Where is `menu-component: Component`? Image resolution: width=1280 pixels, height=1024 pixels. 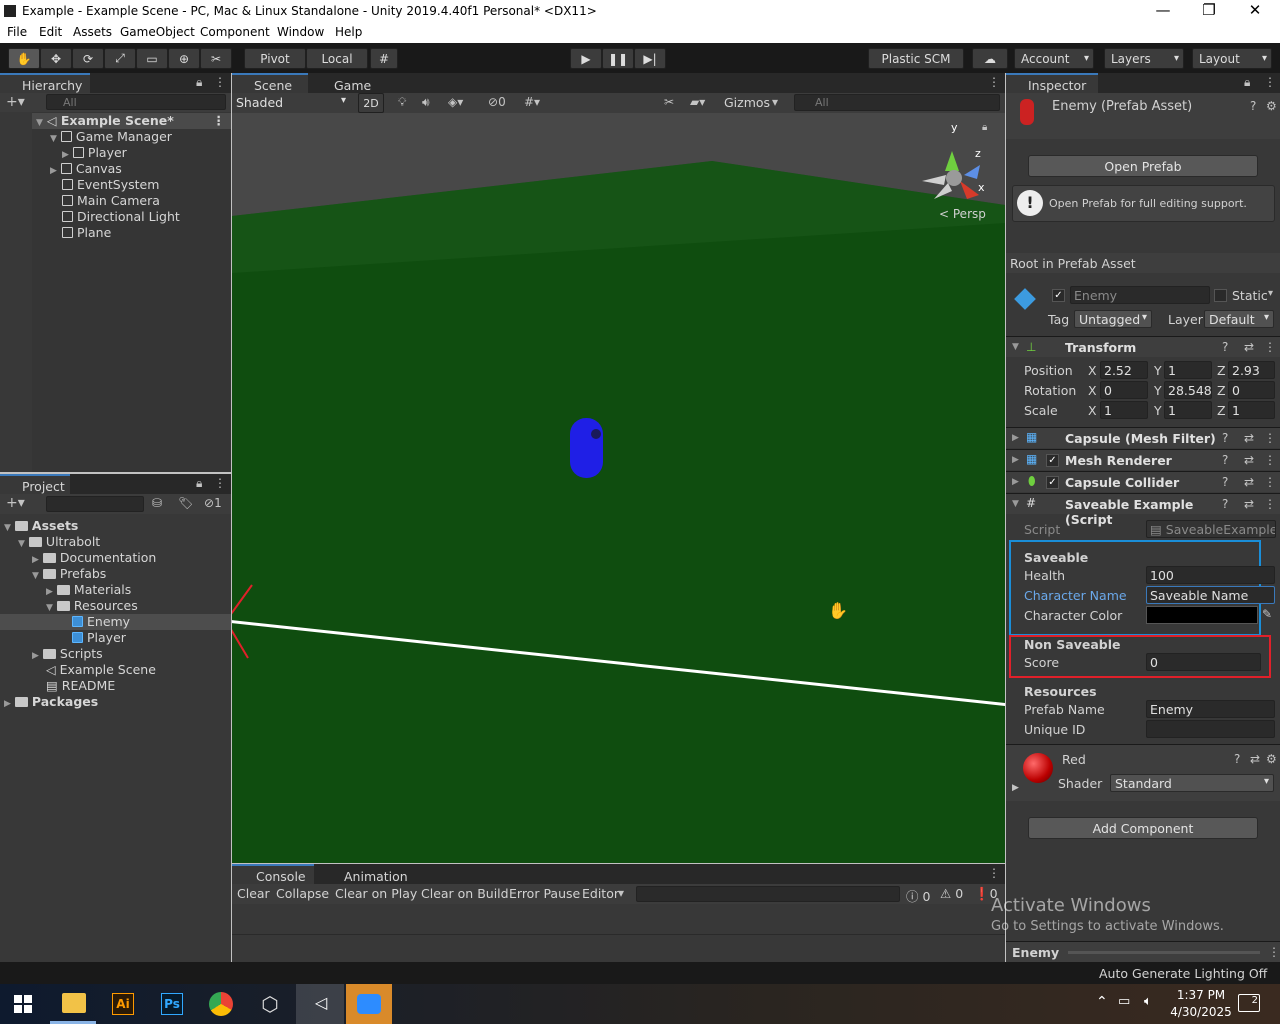
menu-component: Component is located at coordinates (235, 32).